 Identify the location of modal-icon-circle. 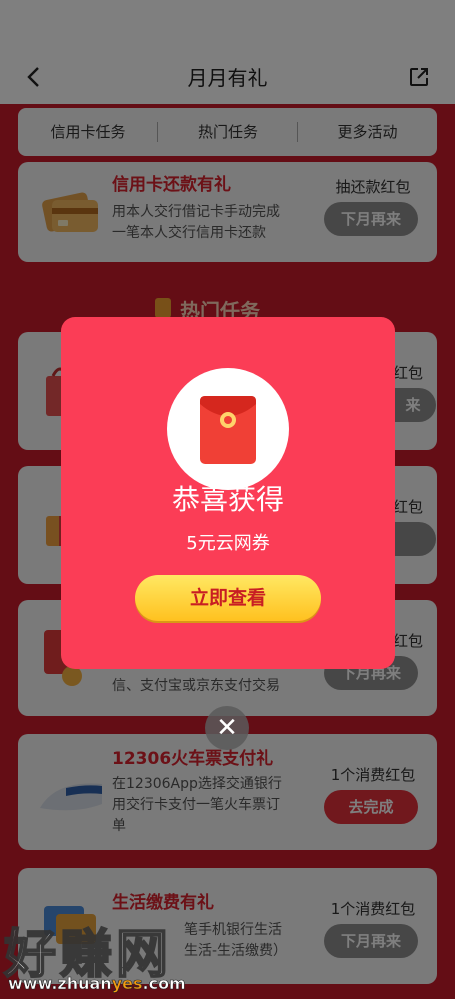
(228, 429).